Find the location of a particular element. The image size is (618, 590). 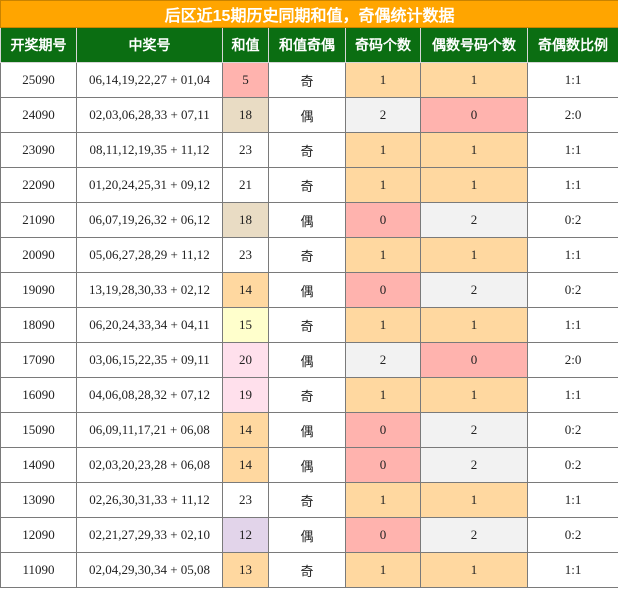

title-row: 后区近15期历史同期和值，奇偶统计数据 is located at coordinates (309, 14).